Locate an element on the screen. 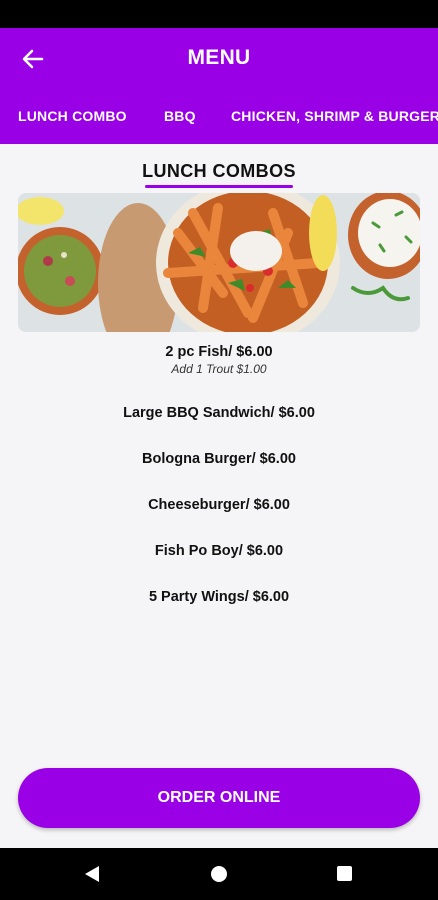 This screenshot has width=438, height=900. home-circle-icon is located at coordinates (219, 874).